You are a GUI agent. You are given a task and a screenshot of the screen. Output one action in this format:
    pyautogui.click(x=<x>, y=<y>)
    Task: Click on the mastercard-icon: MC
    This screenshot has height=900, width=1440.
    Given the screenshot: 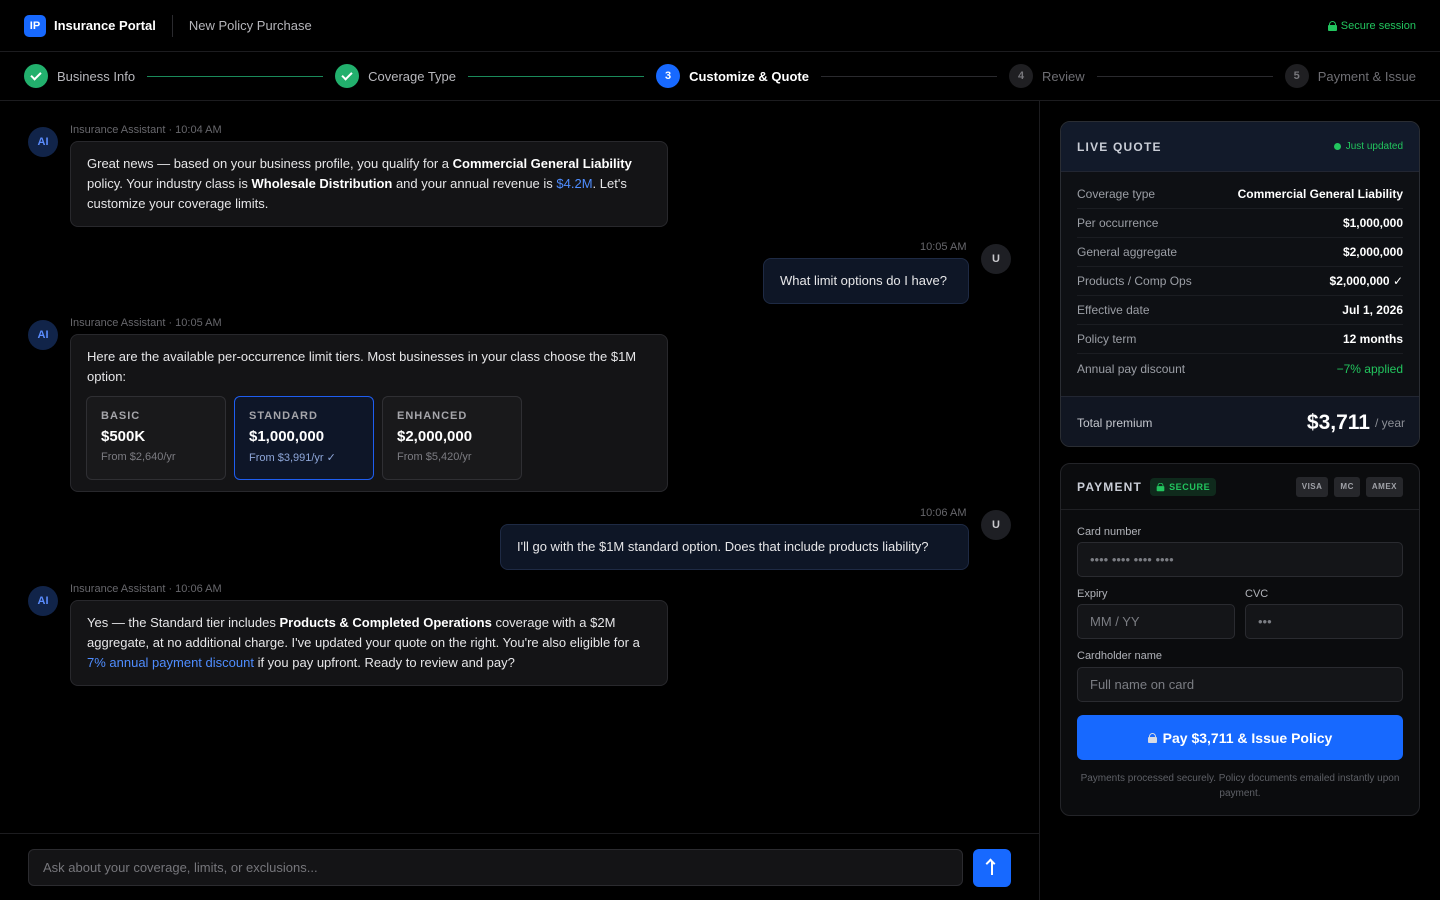 What is the action you would take?
    pyautogui.click(x=1347, y=486)
    